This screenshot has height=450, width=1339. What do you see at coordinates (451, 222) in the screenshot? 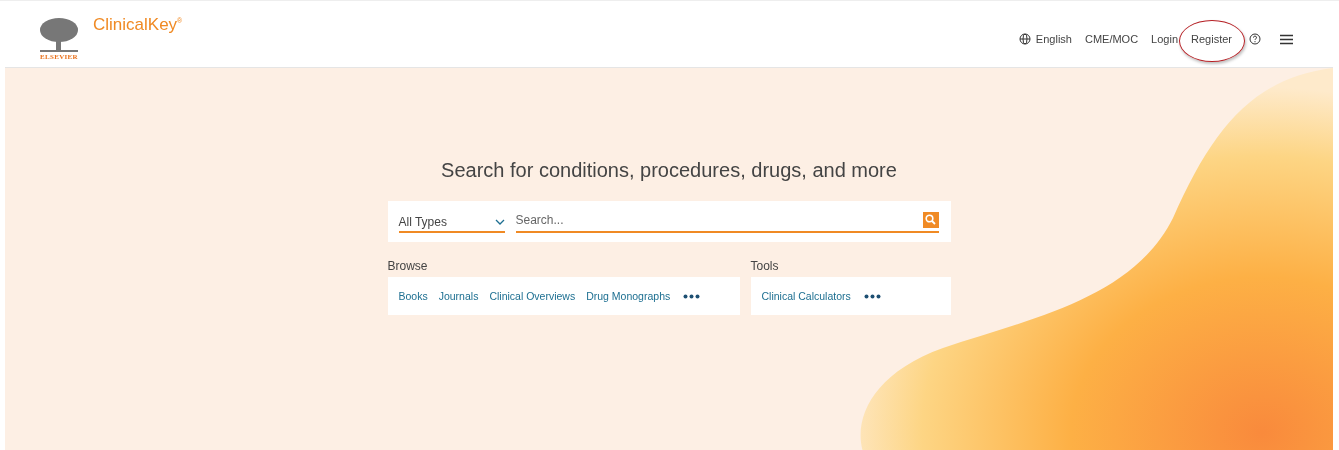
I see `type-dropdown: All Types` at bounding box center [451, 222].